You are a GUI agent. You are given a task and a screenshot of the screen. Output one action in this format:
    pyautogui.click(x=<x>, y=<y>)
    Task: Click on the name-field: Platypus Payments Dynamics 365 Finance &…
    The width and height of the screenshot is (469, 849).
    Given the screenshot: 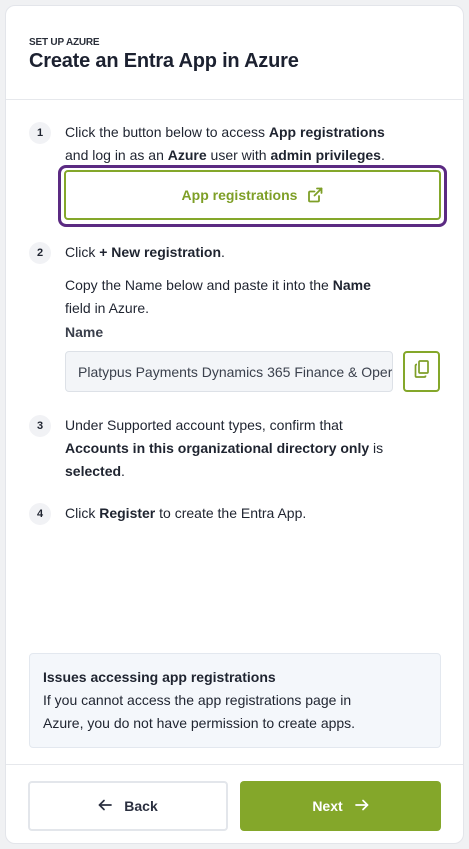 What is the action you would take?
    pyautogui.click(x=229, y=371)
    